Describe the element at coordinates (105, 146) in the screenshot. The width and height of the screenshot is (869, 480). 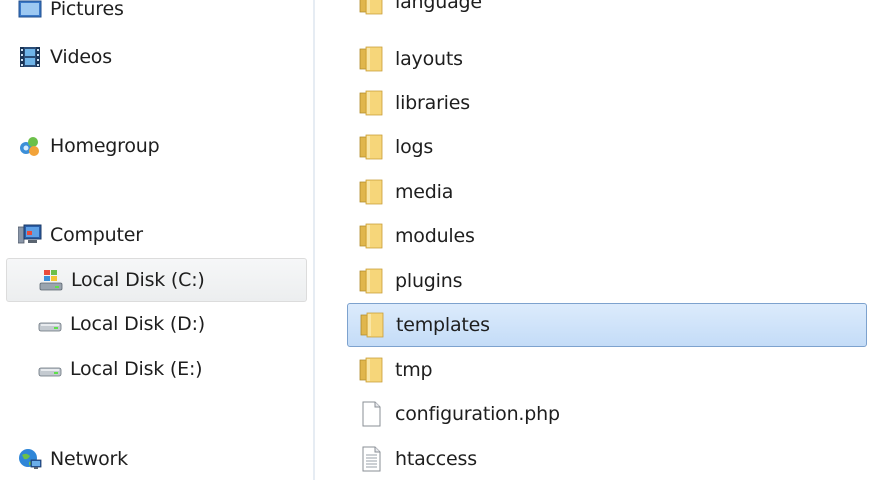
I see `nav-item-label: Homegroup` at that location.